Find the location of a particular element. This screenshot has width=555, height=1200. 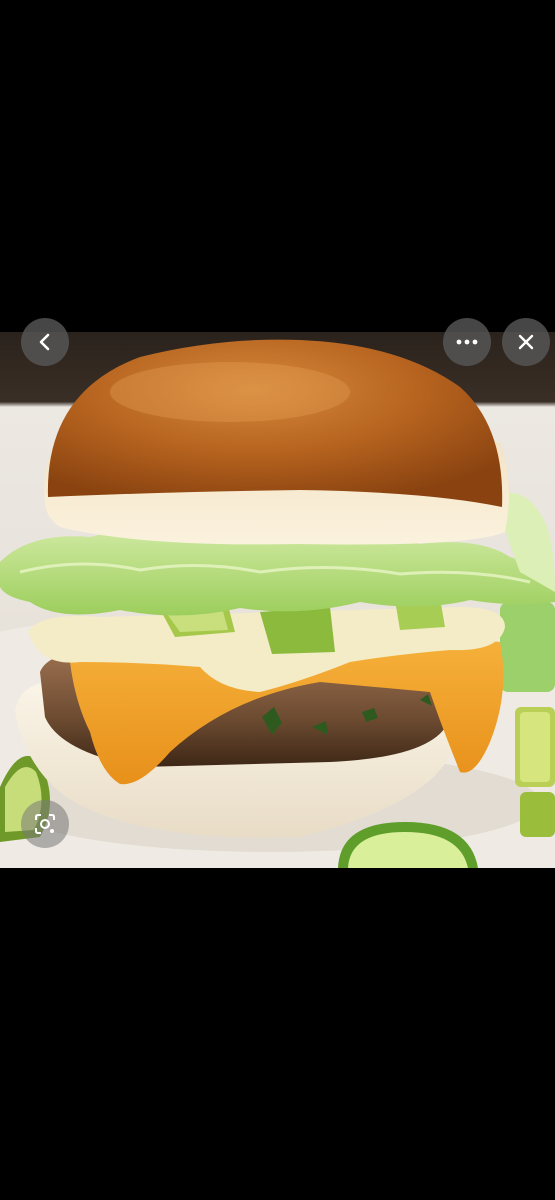

more-options-button is located at coordinates (467, 342).